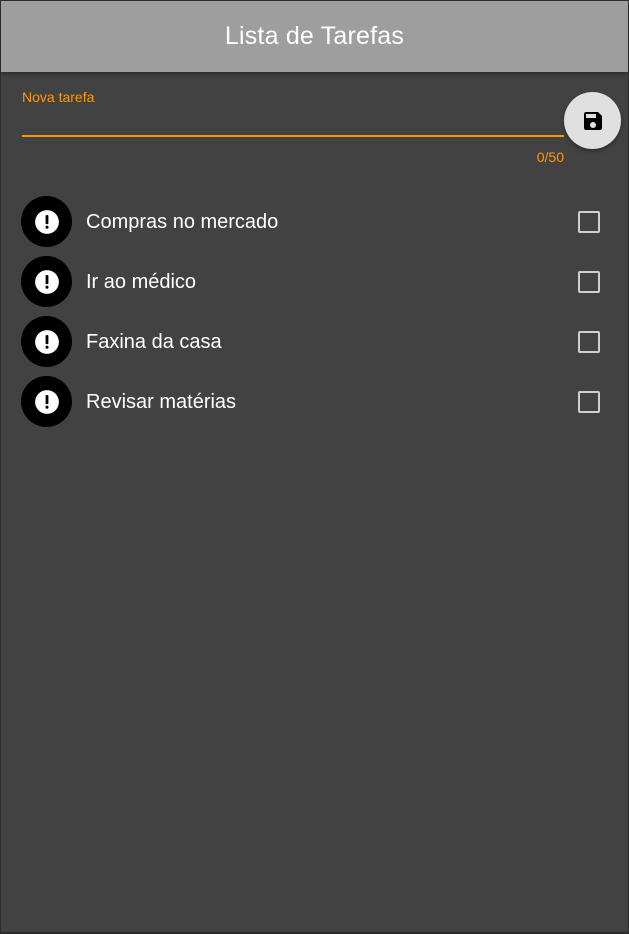 This screenshot has height=934, width=629. Describe the element at coordinates (293, 136) in the screenshot. I see `new-task-underline` at that location.